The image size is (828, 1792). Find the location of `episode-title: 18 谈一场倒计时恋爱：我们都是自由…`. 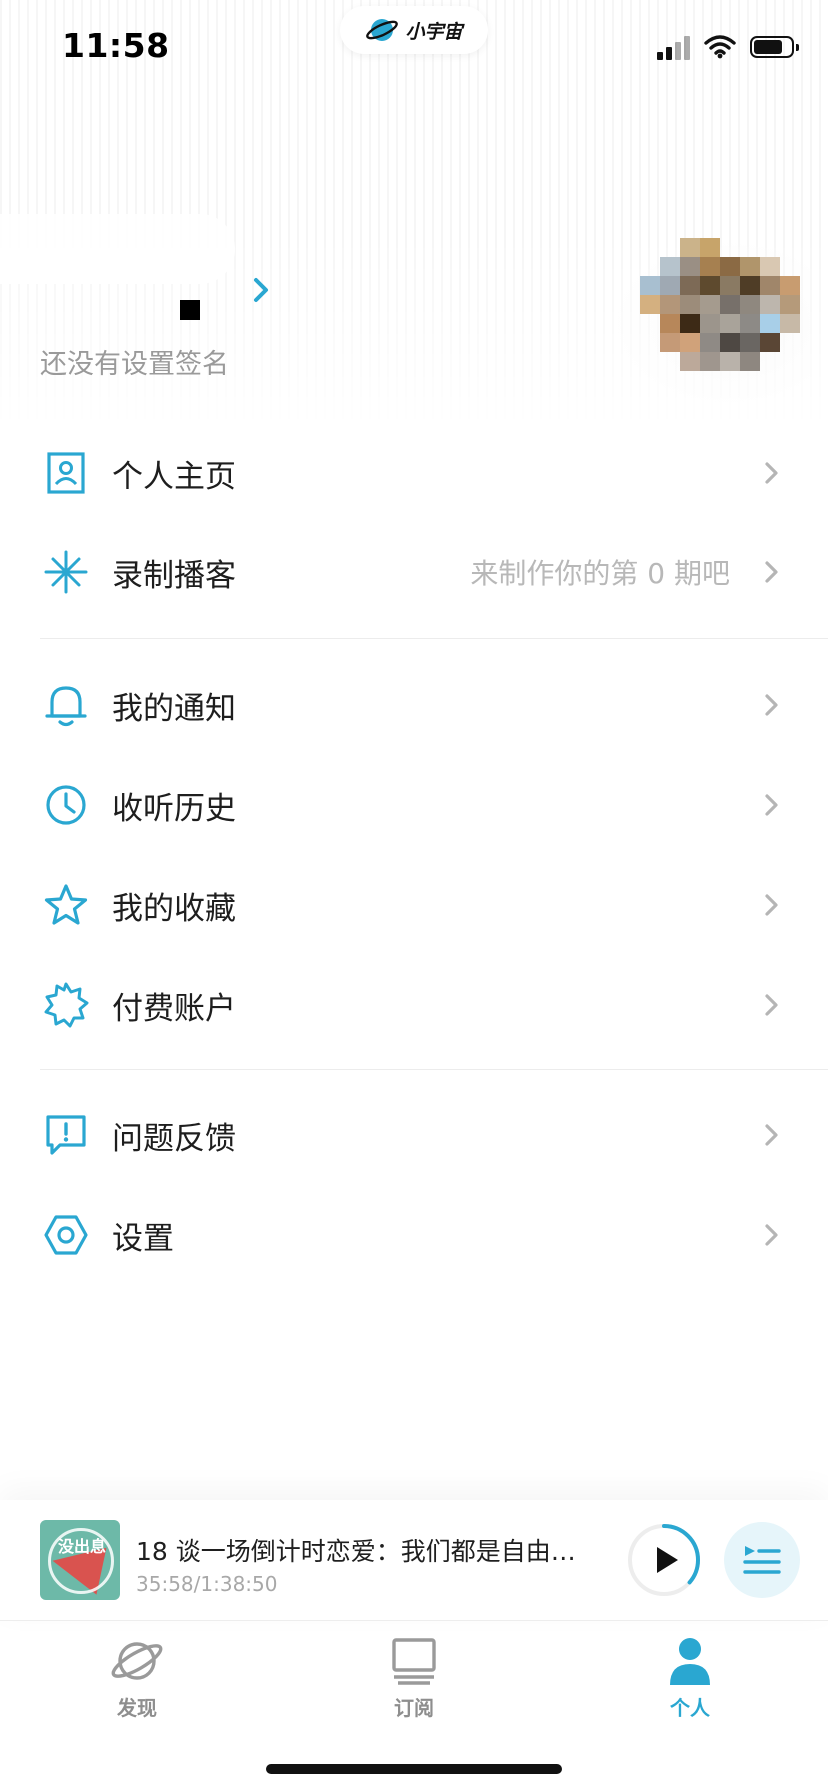

episode-title: 18 谈一场倒计时恋爱：我们都是自由… is located at coordinates (356, 1550).